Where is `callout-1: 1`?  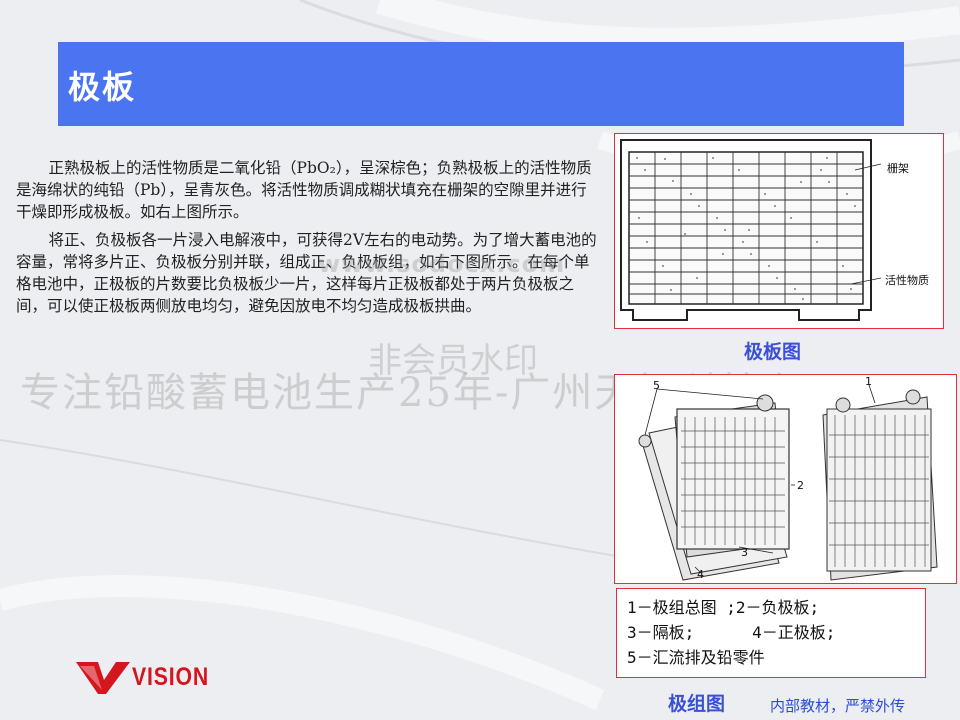 callout-1: 1 is located at coordinates (868, 381).